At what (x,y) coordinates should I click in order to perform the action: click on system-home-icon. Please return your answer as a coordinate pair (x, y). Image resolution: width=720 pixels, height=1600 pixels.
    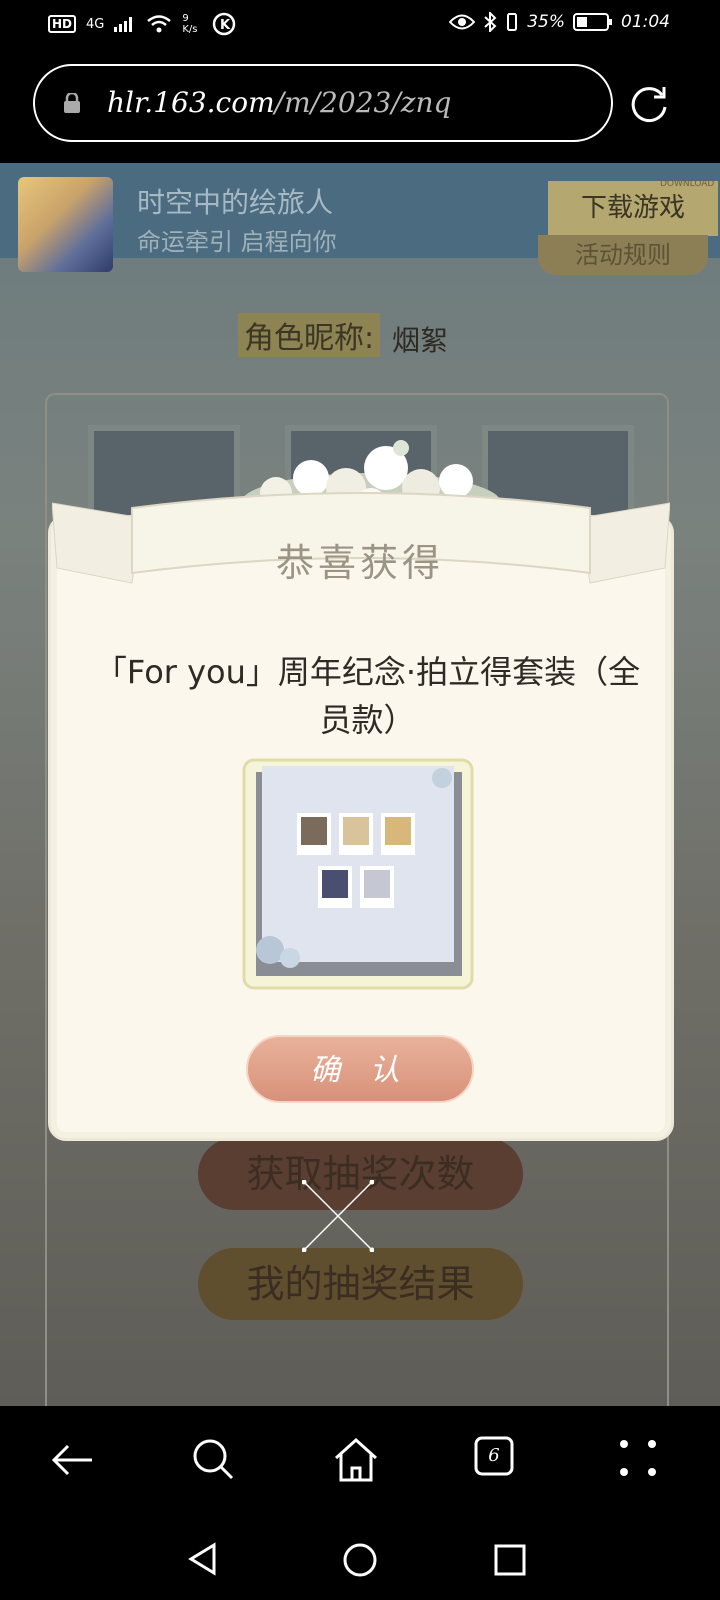
    Looking at the image, I should click on (360, 1560).